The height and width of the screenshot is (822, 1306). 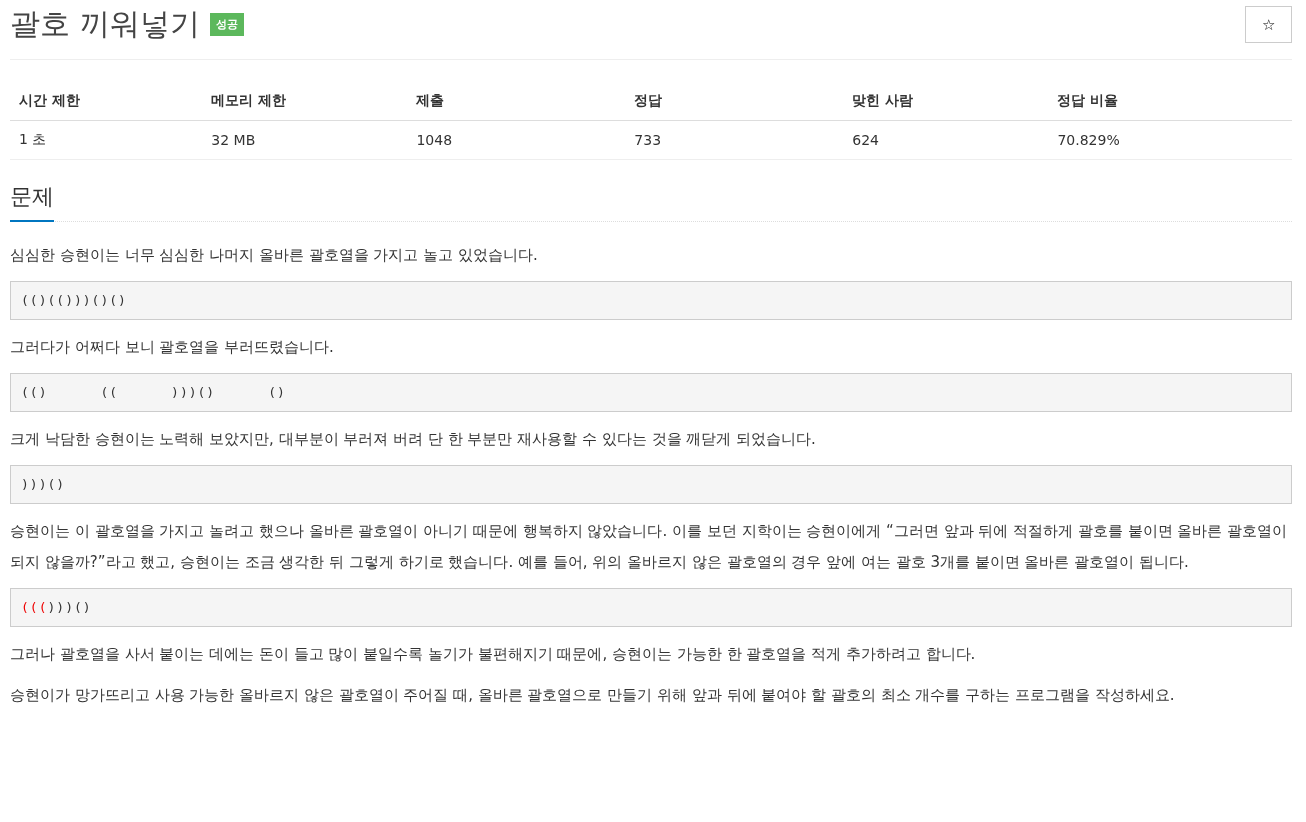 I want to click on column-header: 정답, so click(x=734, y=101).